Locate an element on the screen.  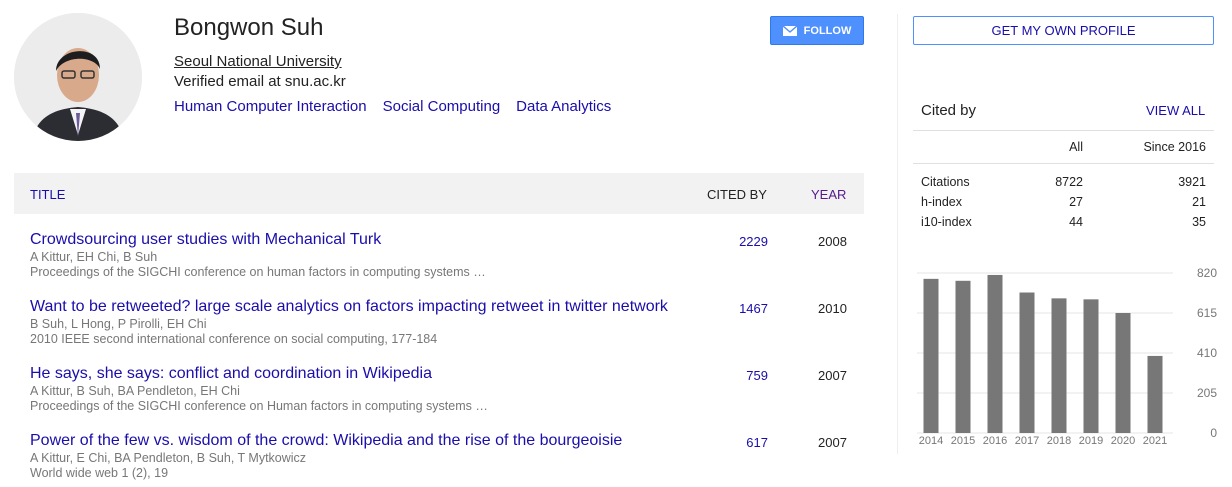
x-tick-label: 2019 is located at coordinates (1091, 441).